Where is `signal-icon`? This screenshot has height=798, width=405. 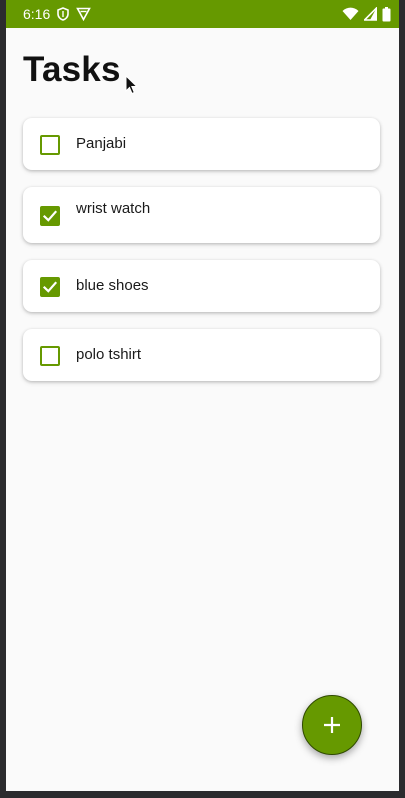 signal-icon is located at coordinates (370, 14).